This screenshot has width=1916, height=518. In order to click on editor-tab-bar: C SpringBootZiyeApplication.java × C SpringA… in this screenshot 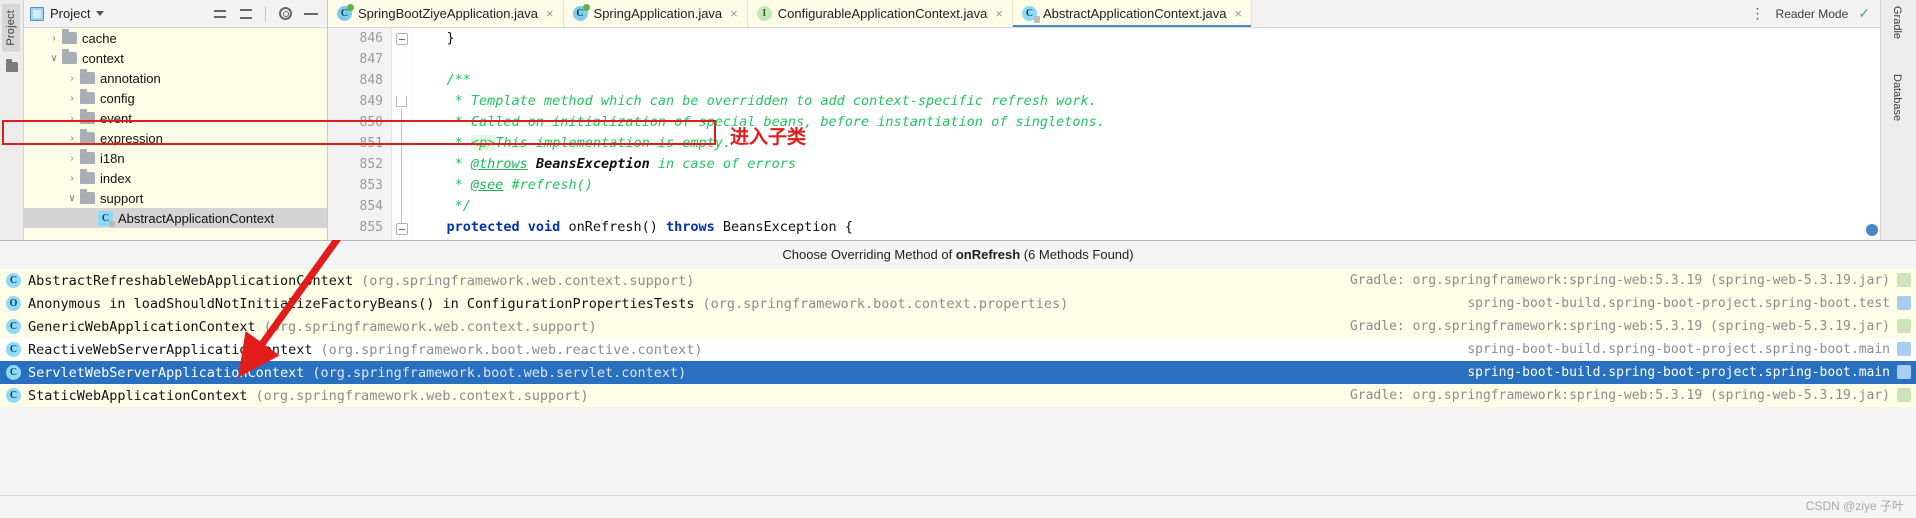, I will do `click(1104, 14)`.